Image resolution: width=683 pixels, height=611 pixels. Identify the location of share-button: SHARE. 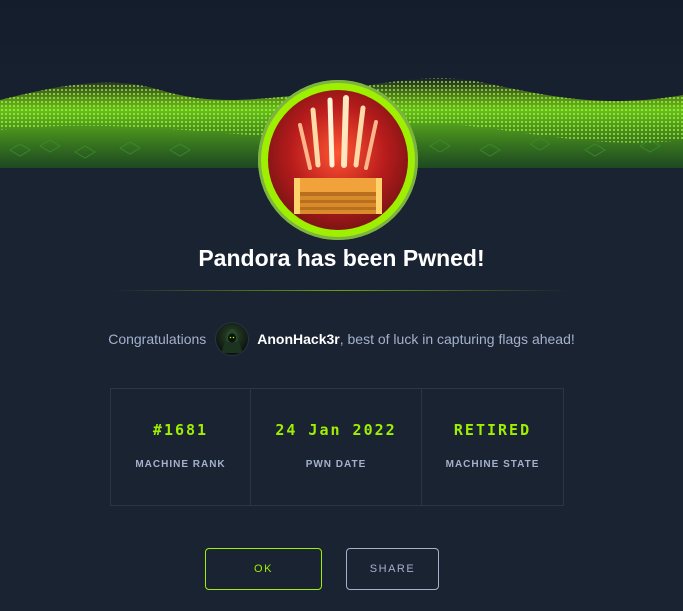
(392, 569).